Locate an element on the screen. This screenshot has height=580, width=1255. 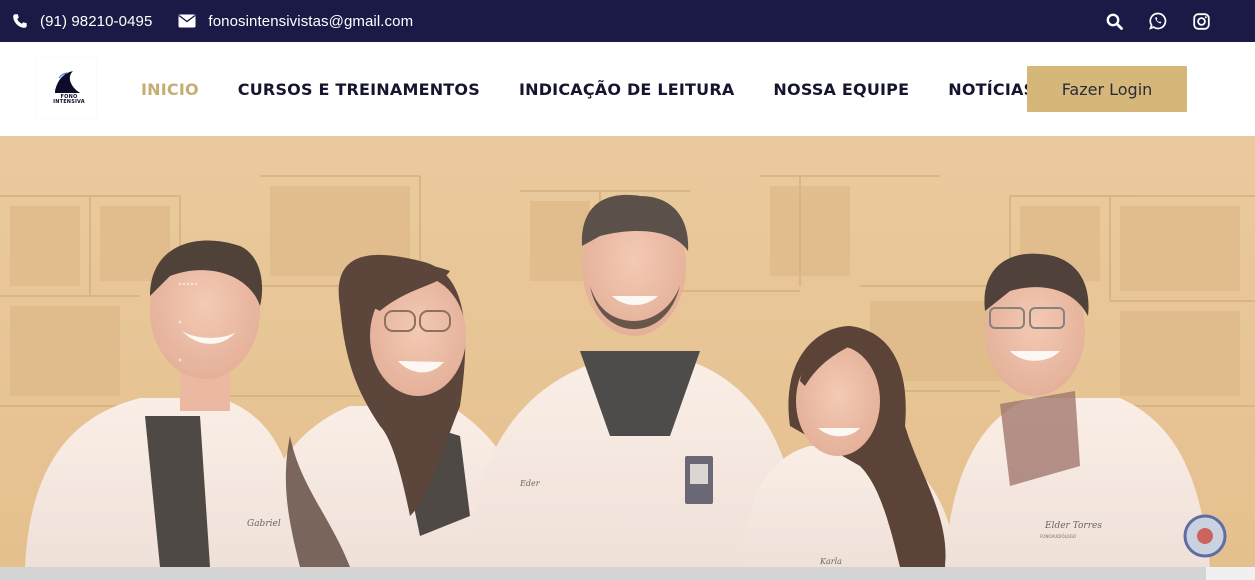
search-icon is located at coordinates (1114, 21).